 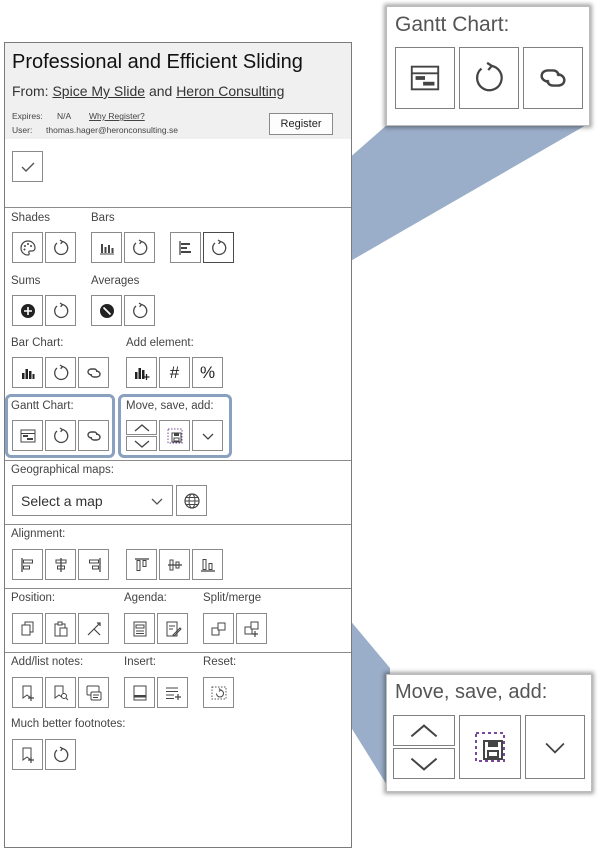 I want to click on bar-chart-reset-button, so click(x=60, y=372).